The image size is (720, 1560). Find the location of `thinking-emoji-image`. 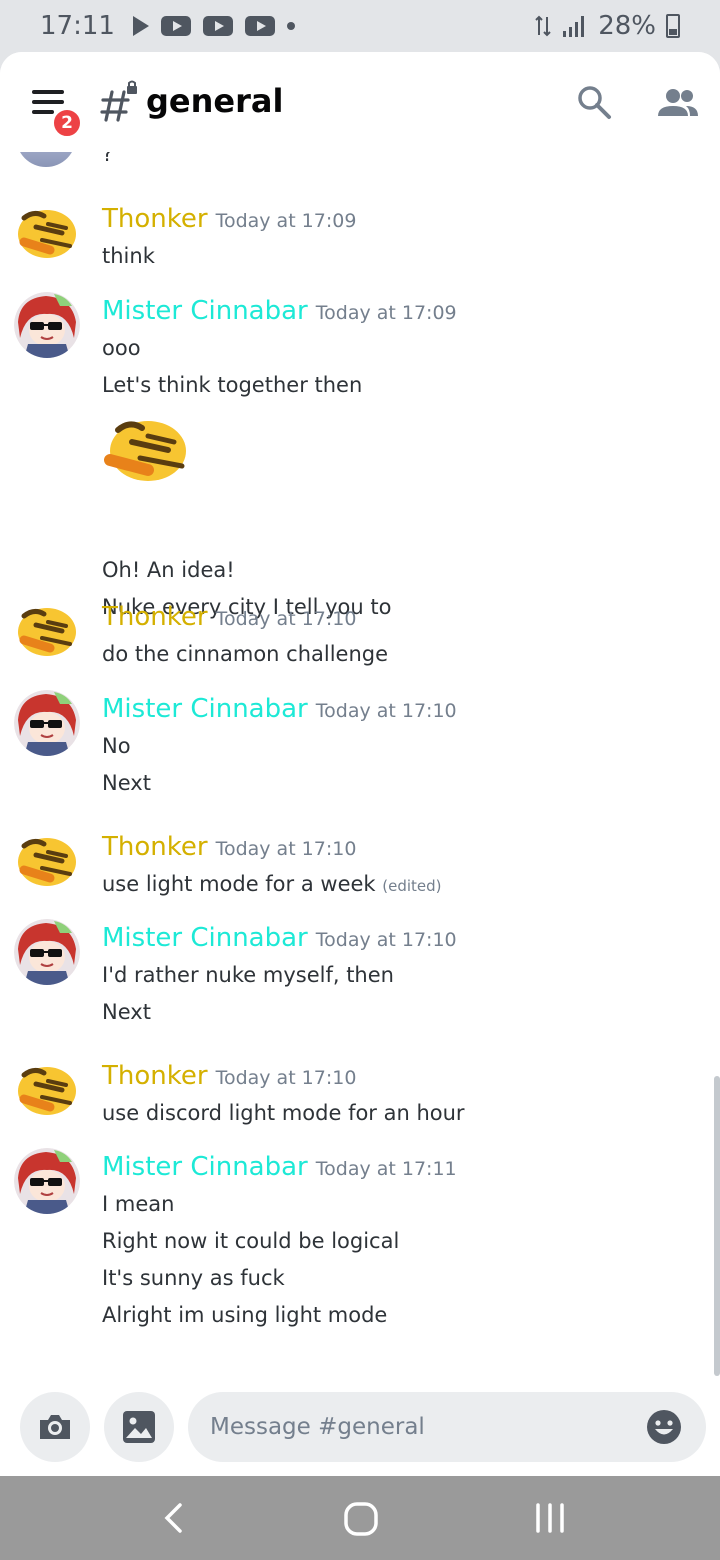

thinking-emoji-image is located at coordinates (145, 451).